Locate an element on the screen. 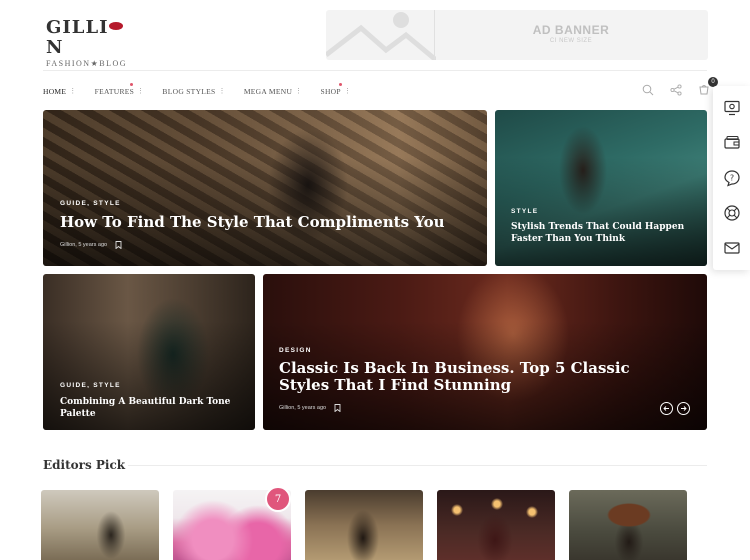  site-logo: GILLIN FASHION★BLOG is located at coordinates (91, 43).